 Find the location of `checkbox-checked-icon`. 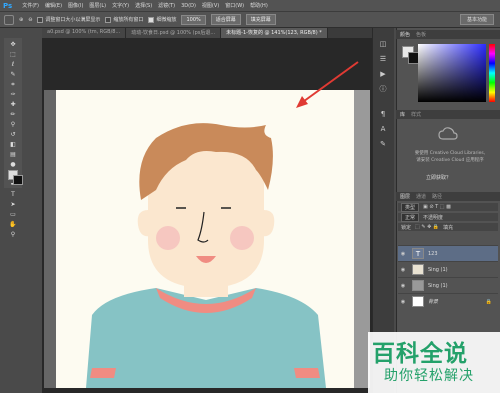

checkbox-checked-icon is located at coordinates (151, 19).